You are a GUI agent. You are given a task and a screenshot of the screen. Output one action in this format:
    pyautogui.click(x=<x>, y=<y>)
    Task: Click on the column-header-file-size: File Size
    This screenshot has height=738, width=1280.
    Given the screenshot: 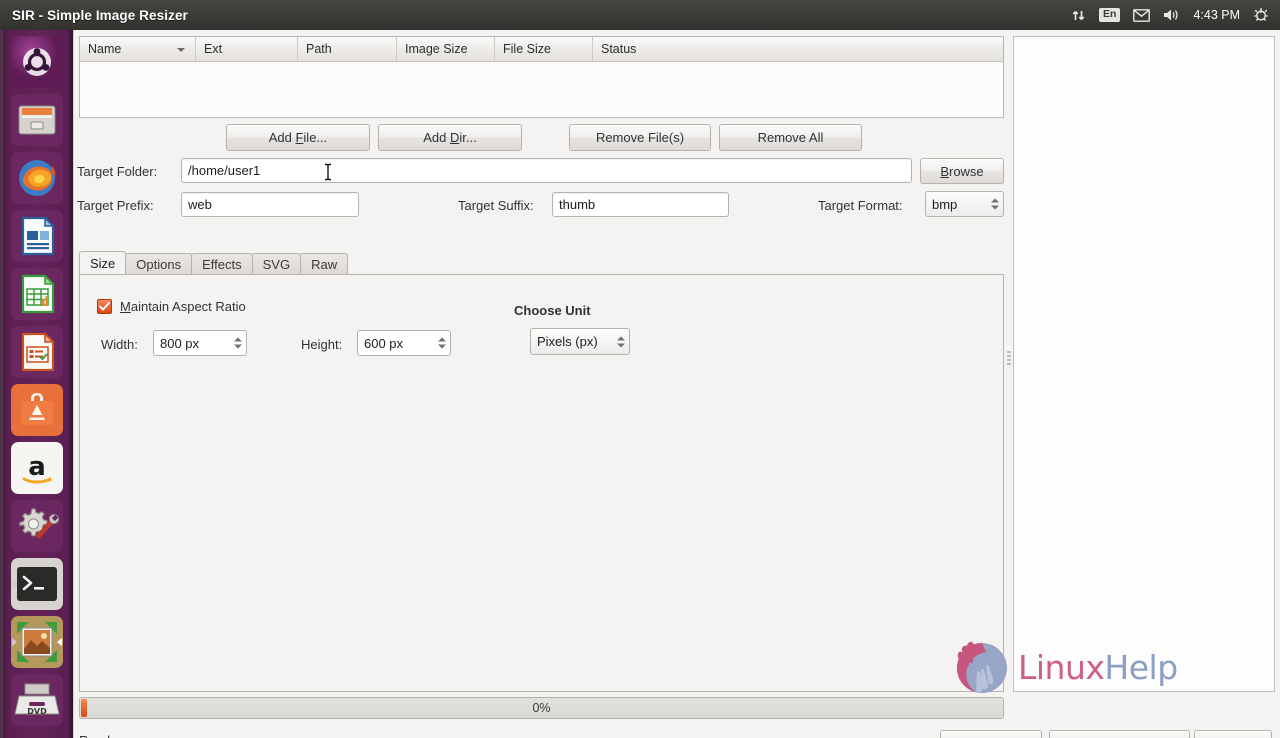 What is the action you would take?
    pyautogui.click(x=544, y=49)
    